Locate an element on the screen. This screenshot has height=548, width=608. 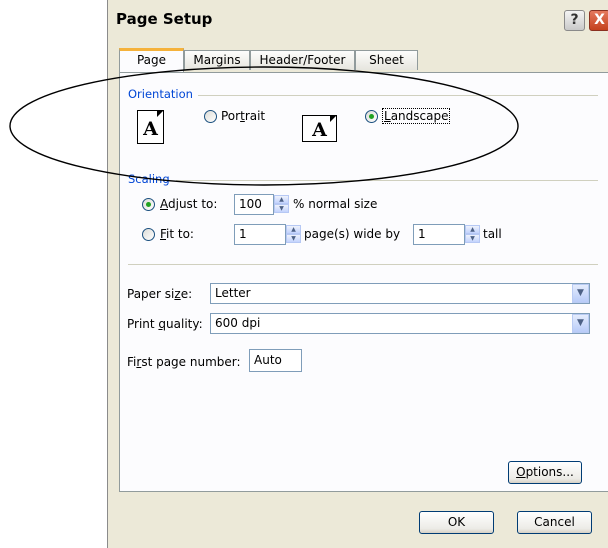
paper-size-label: Paper size: is located at coordinates (160, 294).